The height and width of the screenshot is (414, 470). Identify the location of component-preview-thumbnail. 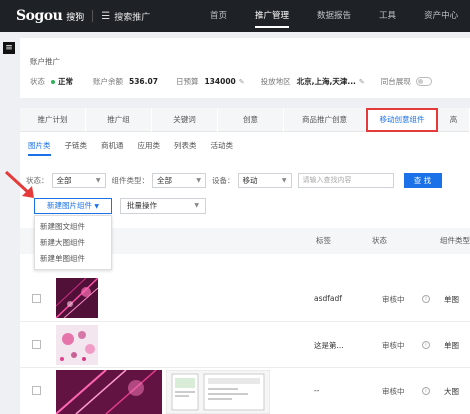
(218, 392).